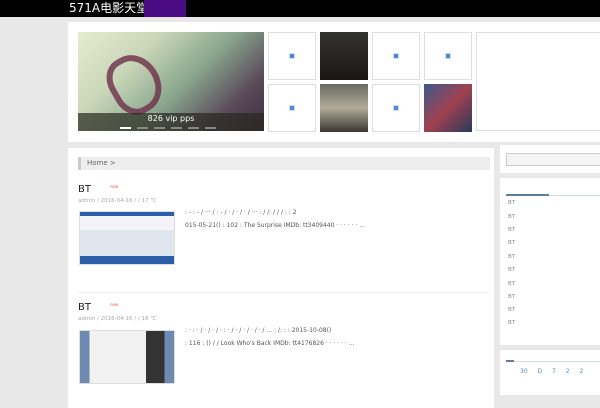  I want to click on tag-cloud: 30 D 7 2 2, so click(551, 371).